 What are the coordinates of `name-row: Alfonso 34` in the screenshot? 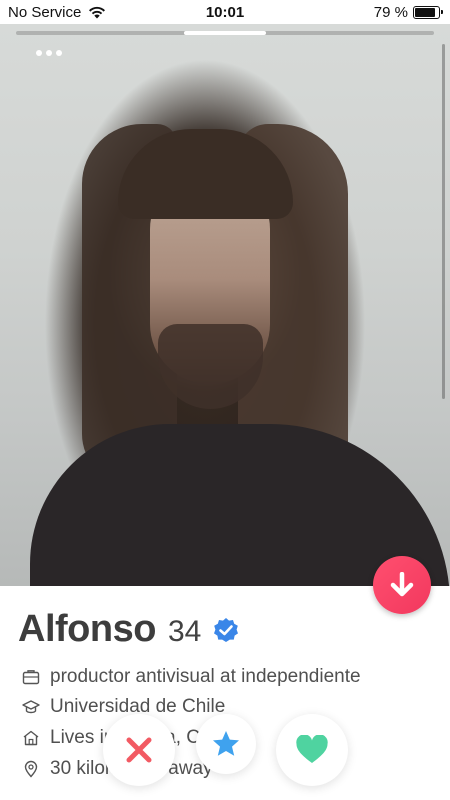 It's located at (128, 629).